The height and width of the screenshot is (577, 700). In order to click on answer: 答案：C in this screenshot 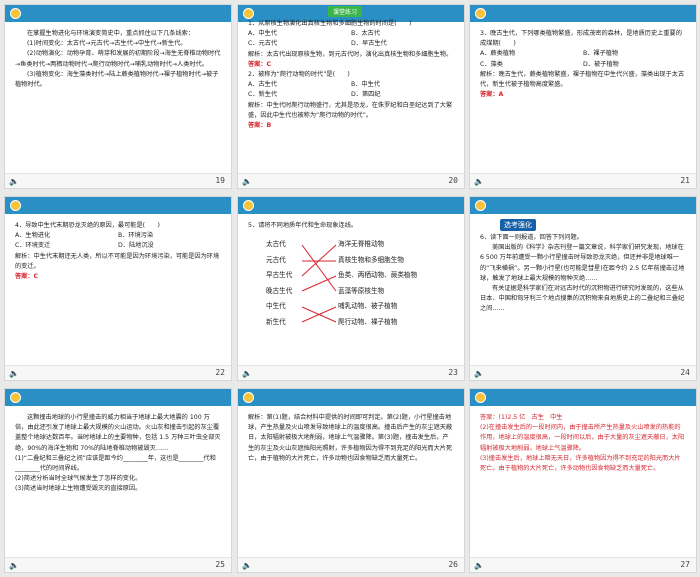, I will do `click(260, 64)`.